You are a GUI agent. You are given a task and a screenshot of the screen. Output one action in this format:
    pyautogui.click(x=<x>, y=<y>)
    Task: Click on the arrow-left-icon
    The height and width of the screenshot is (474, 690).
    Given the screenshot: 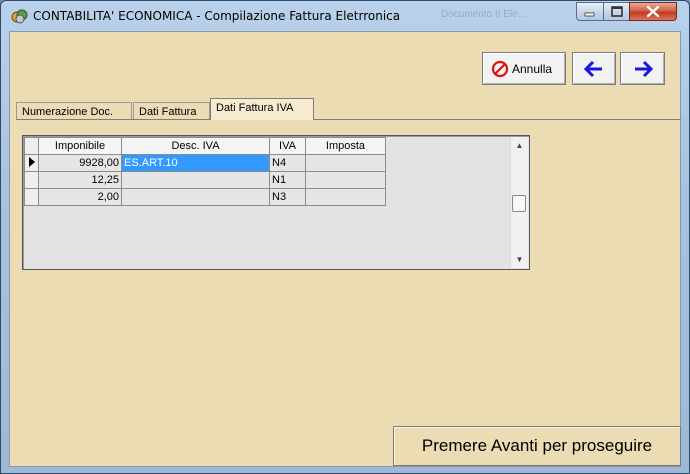 What is the action you would take?
    pyautogui.click(x=593, y=69)
    